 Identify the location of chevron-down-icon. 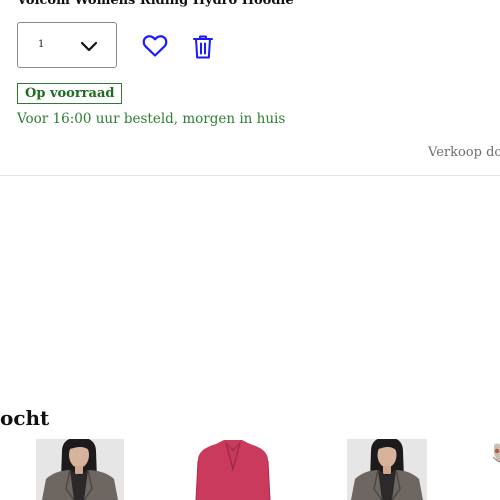
(89, 46).